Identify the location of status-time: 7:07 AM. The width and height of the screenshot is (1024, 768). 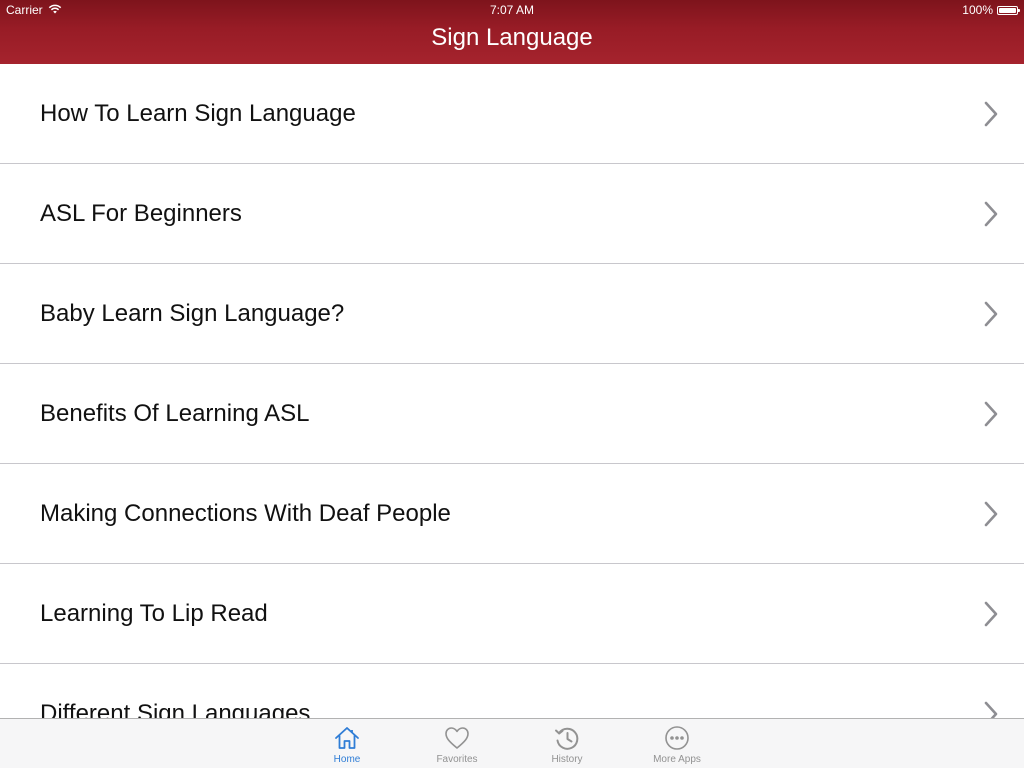
(512, 10).